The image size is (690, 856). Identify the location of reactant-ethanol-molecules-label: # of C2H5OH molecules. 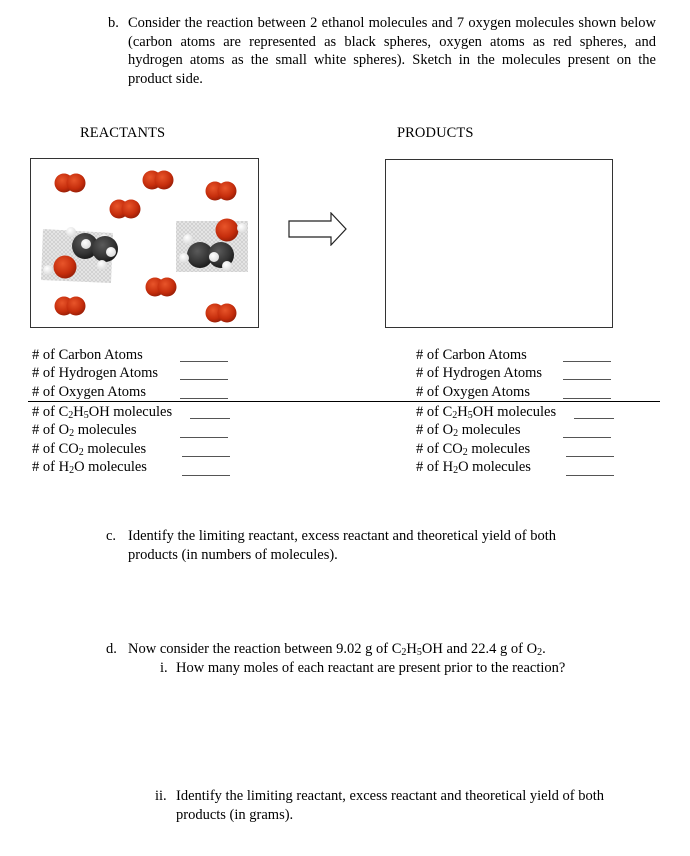
(102, 412).